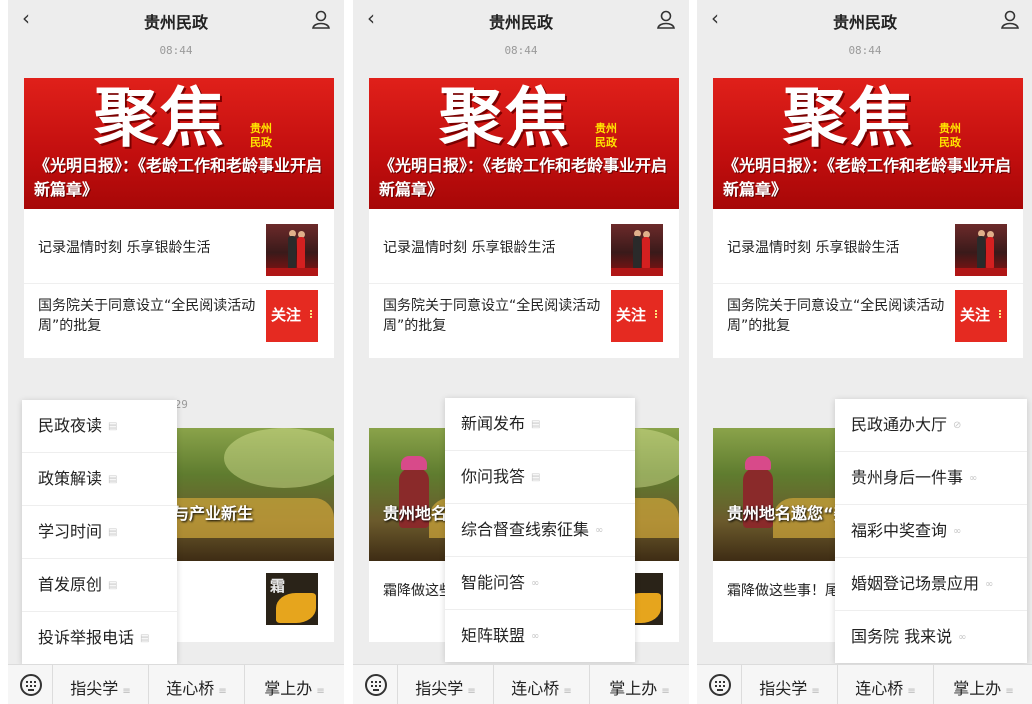 The image size is (1032, 704). What do you see at coordinates (70, 478) in the screenshot?
I see `menu-item-label: 政策解读` at bounding box center [70, 478].